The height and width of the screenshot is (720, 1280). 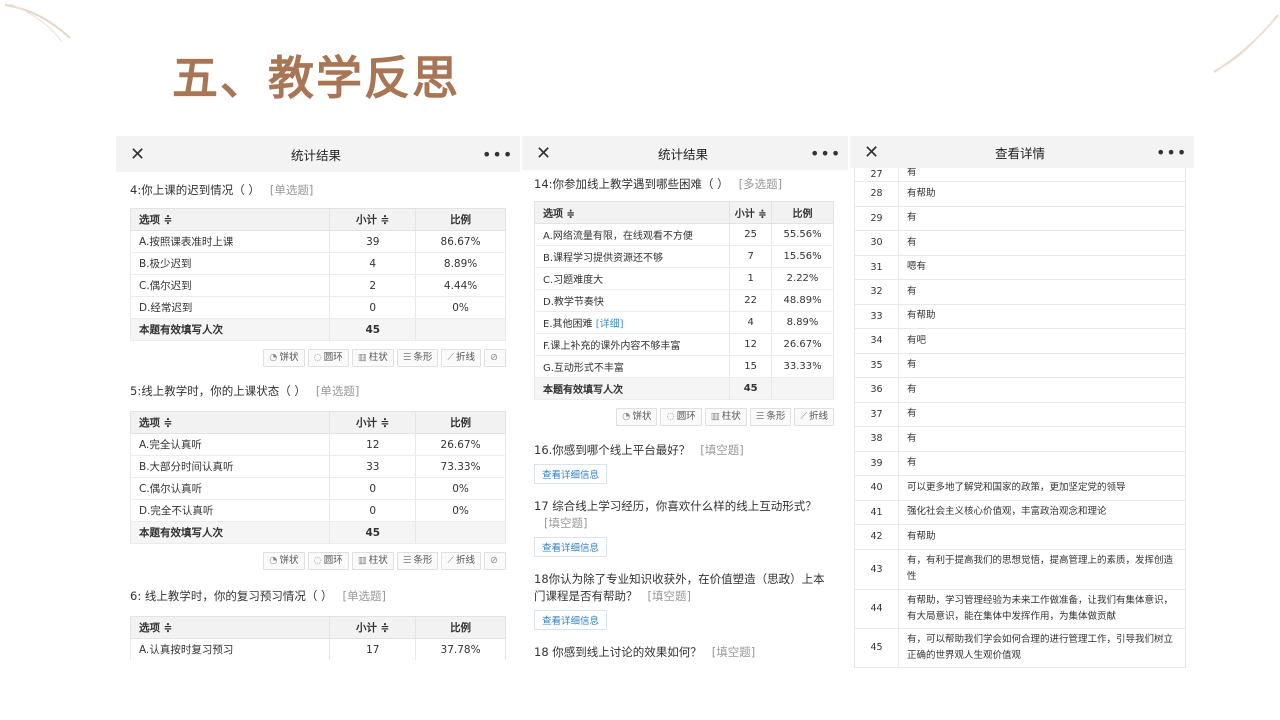 I want to click on list-item: 27 有, so click(x=1020, y=175).